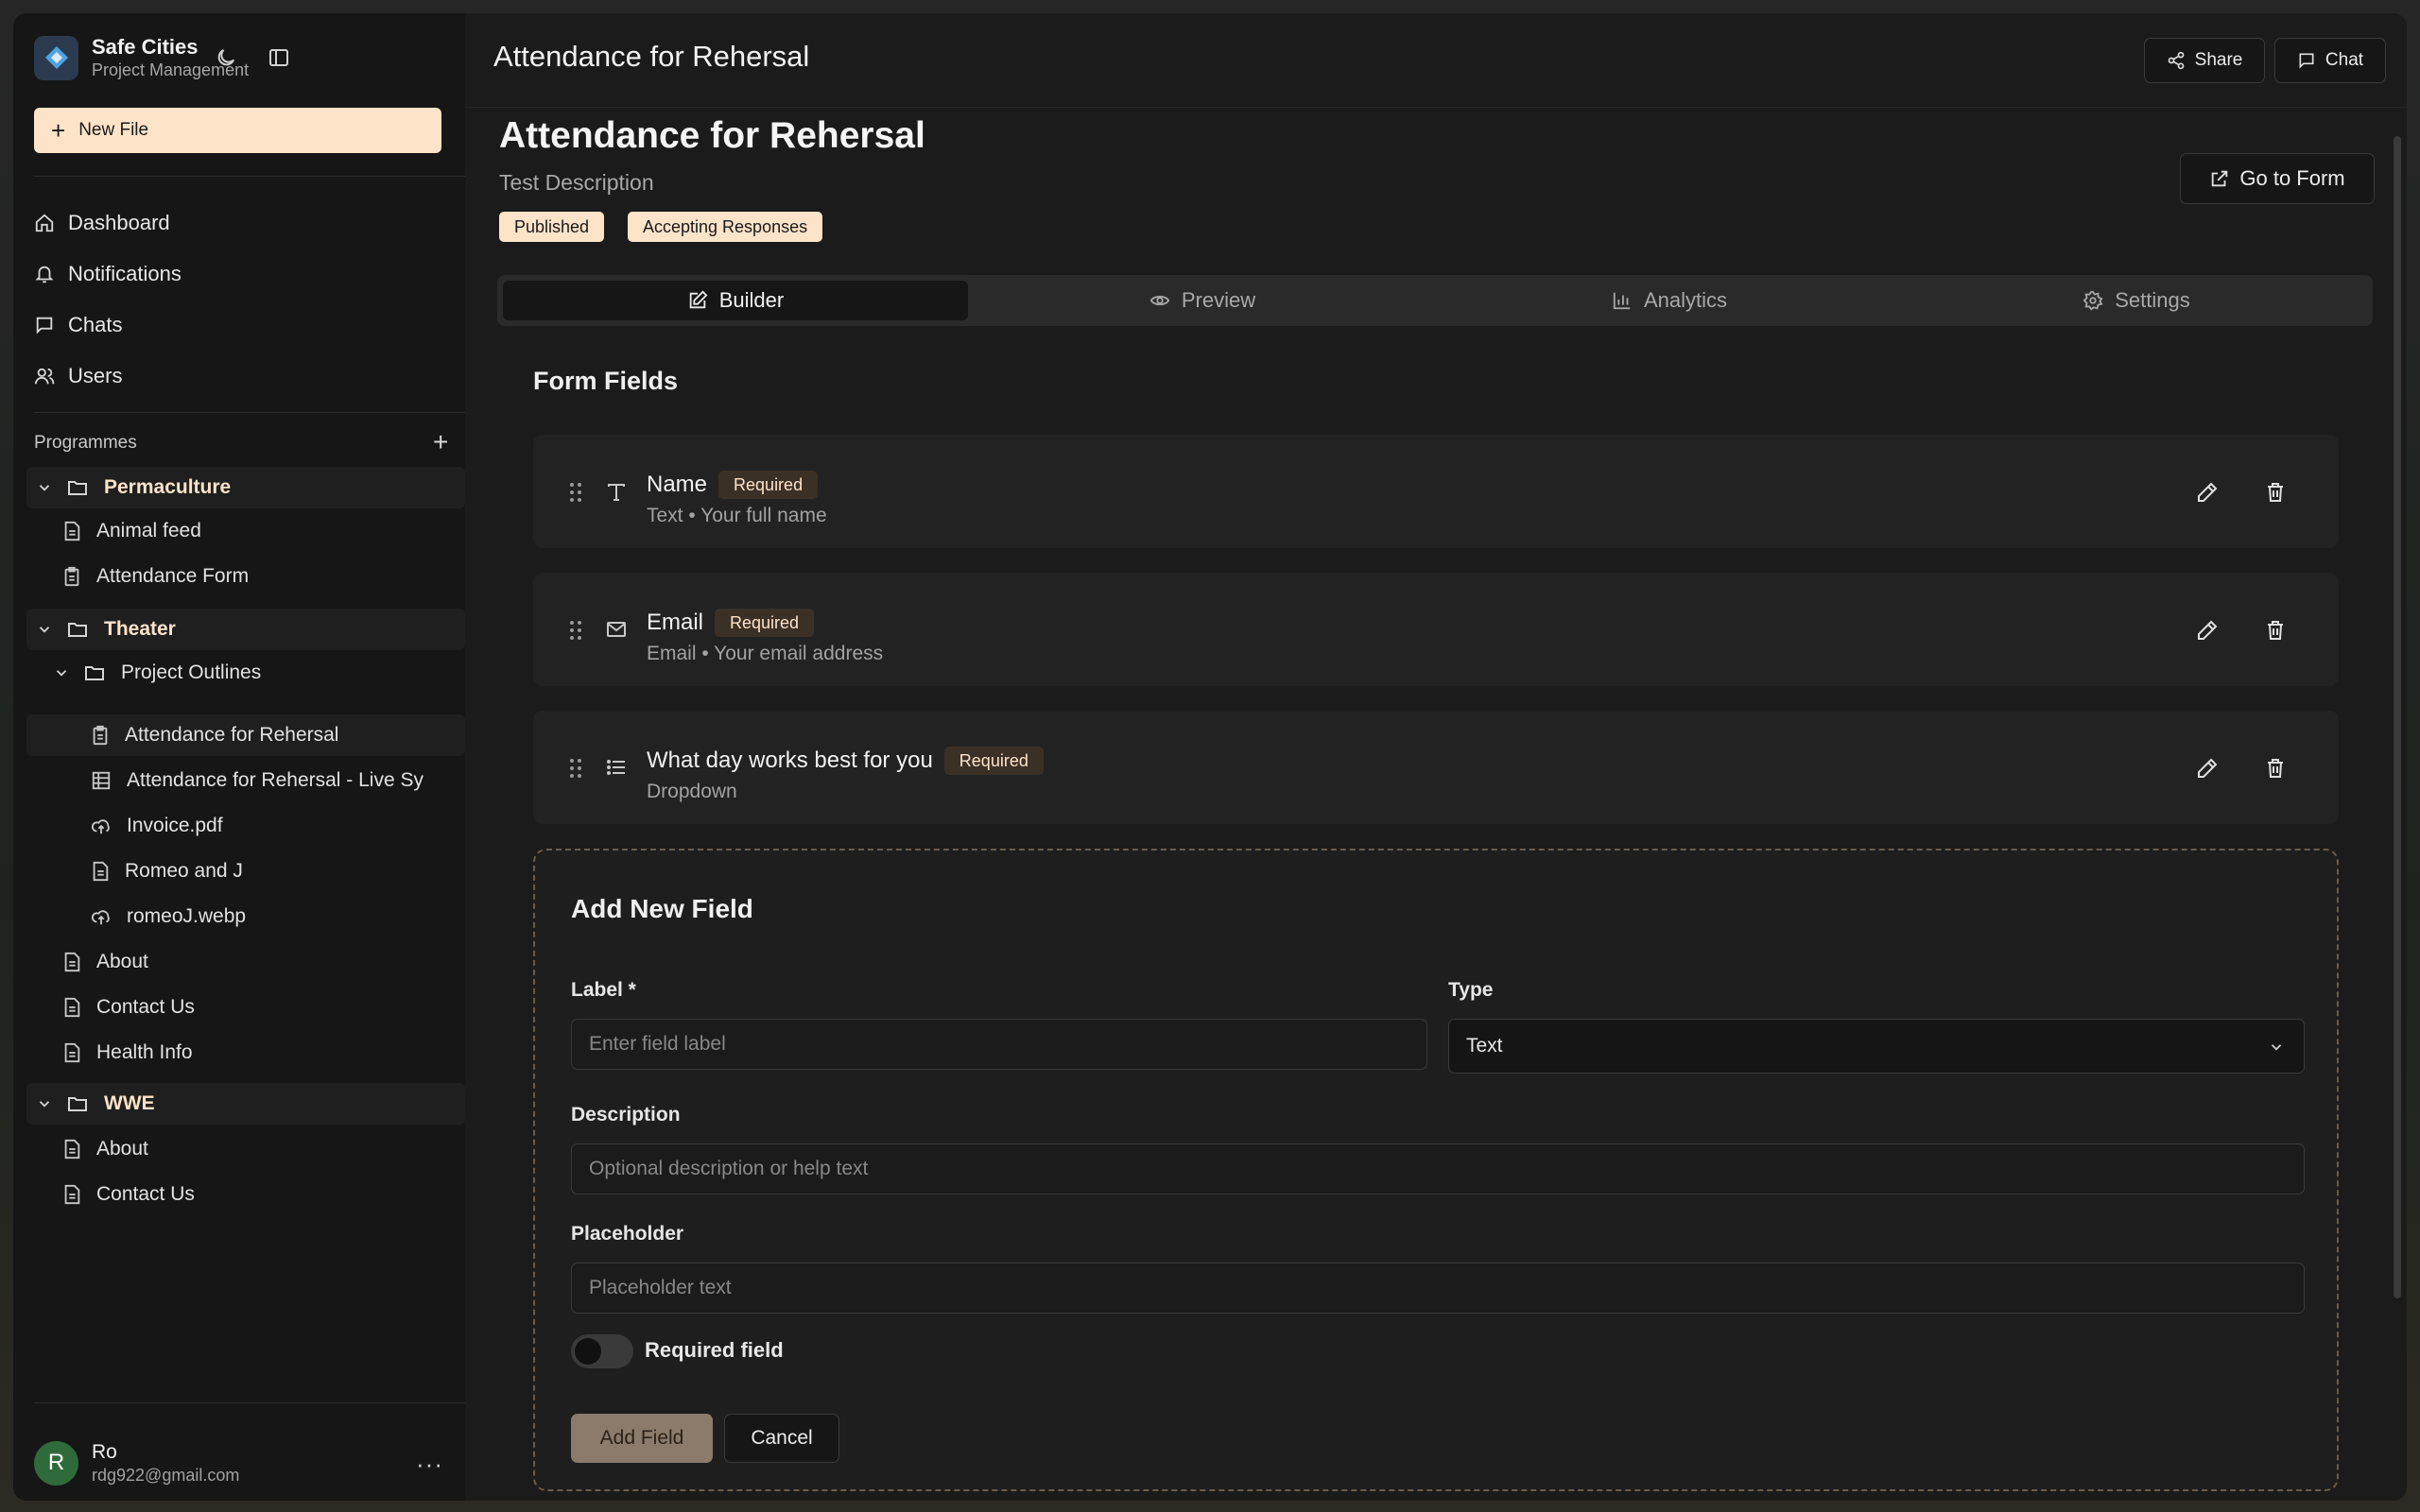 Image resolution: width=2420 pixels, height=1512 pixels. Describe the element at coordinates (725, 227) in the screenshot. I see `status-badge-accepting: Accepting Responses` at that location.